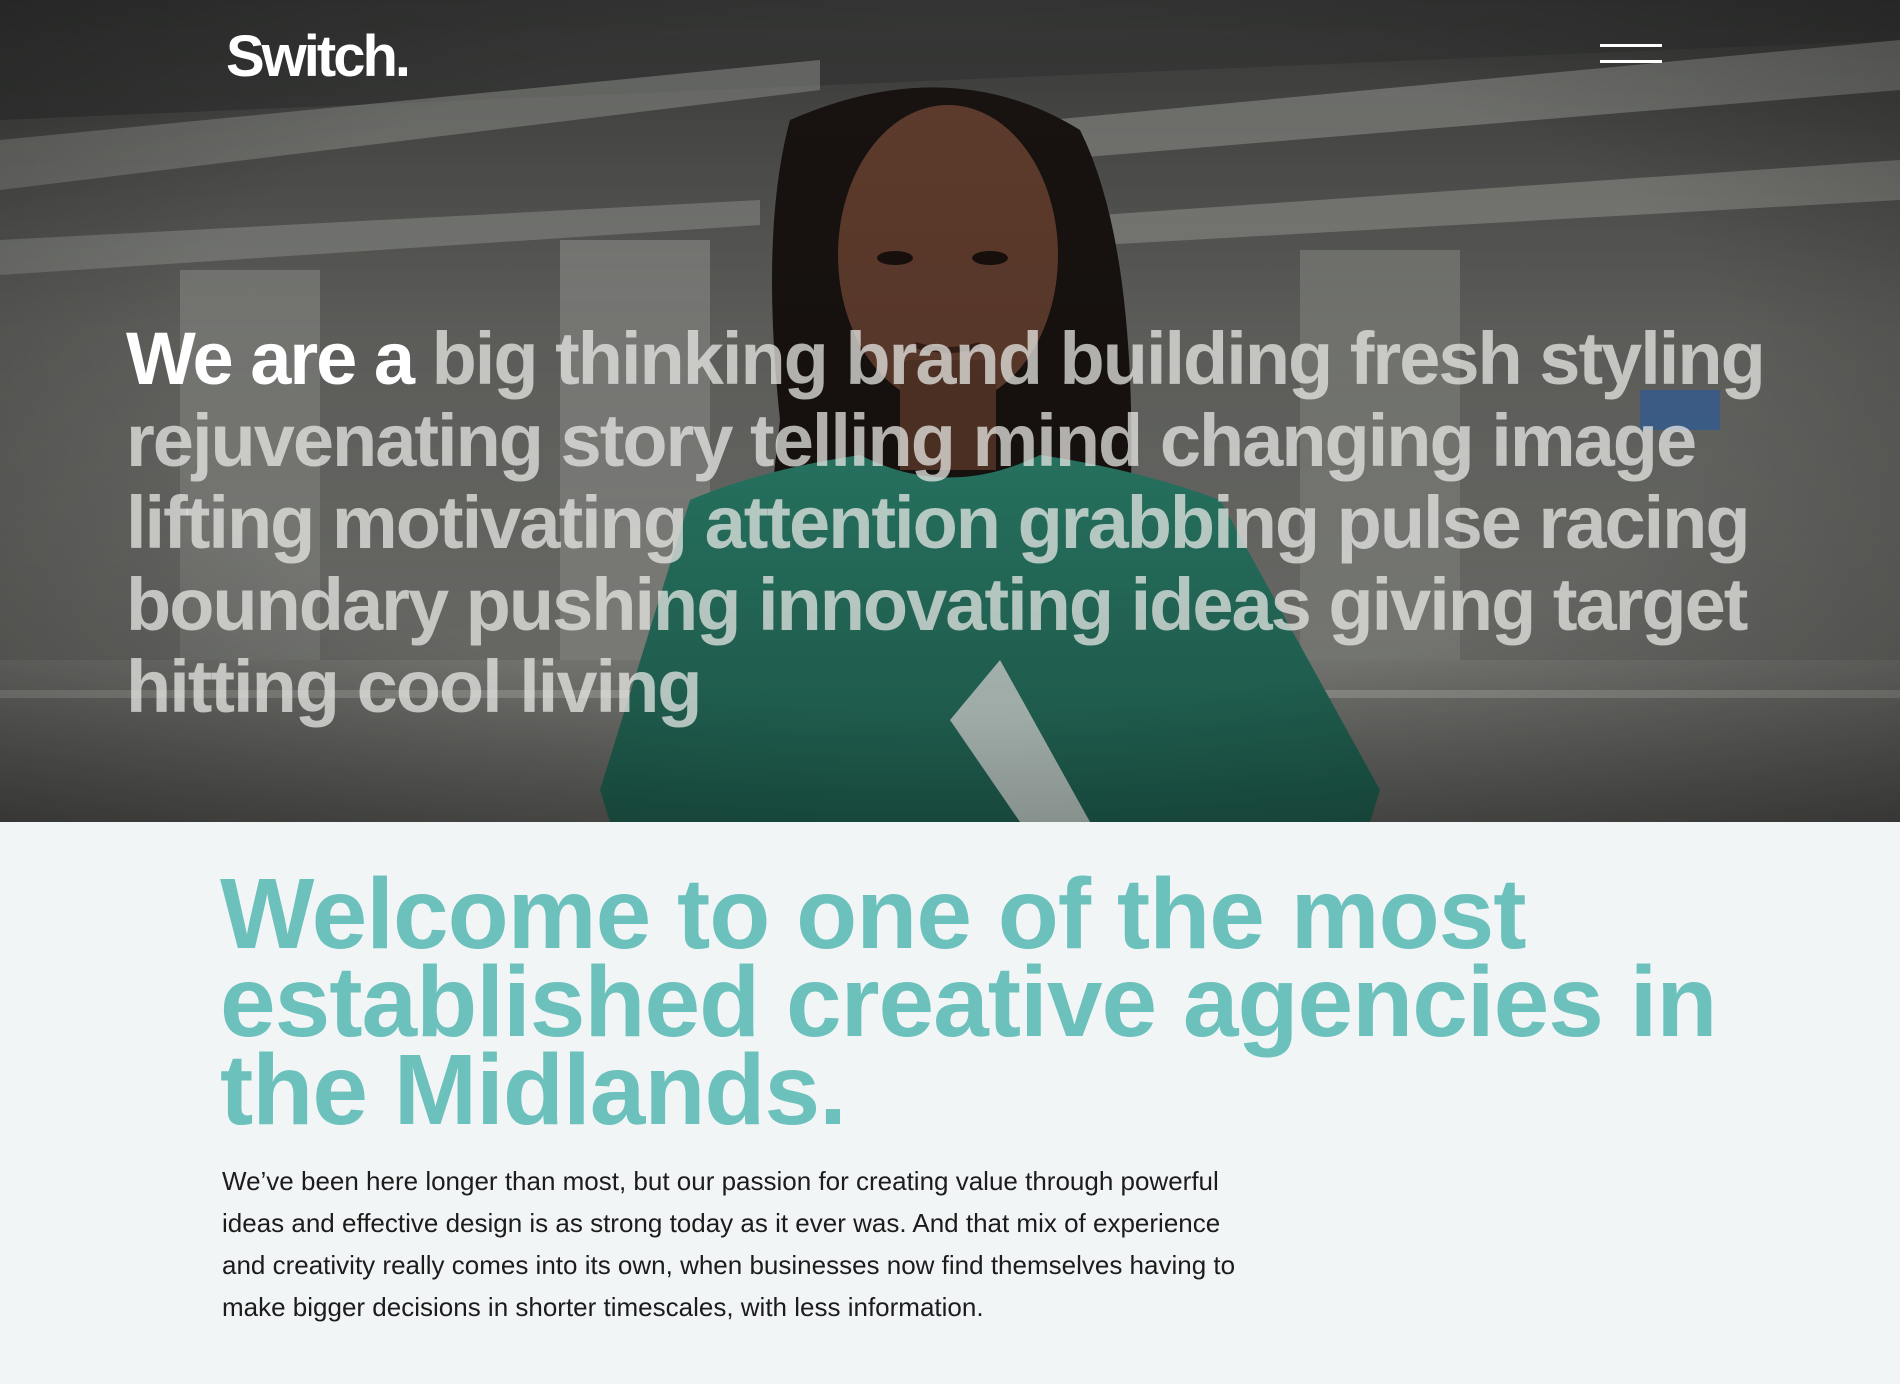 This screenshot has width=1900, height=1384. What do you see at coordinates (1631, 54) in the screenshot?
I see `hamburger-menu-icon` at bounding box center [1631, 54].